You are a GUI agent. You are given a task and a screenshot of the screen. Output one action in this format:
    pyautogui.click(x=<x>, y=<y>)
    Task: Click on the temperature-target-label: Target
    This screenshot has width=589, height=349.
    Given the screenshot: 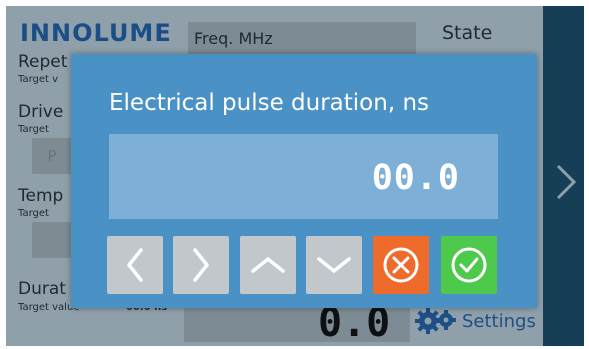 What is the action you would take?
    pyautogui.click(x=33, y=213)
    